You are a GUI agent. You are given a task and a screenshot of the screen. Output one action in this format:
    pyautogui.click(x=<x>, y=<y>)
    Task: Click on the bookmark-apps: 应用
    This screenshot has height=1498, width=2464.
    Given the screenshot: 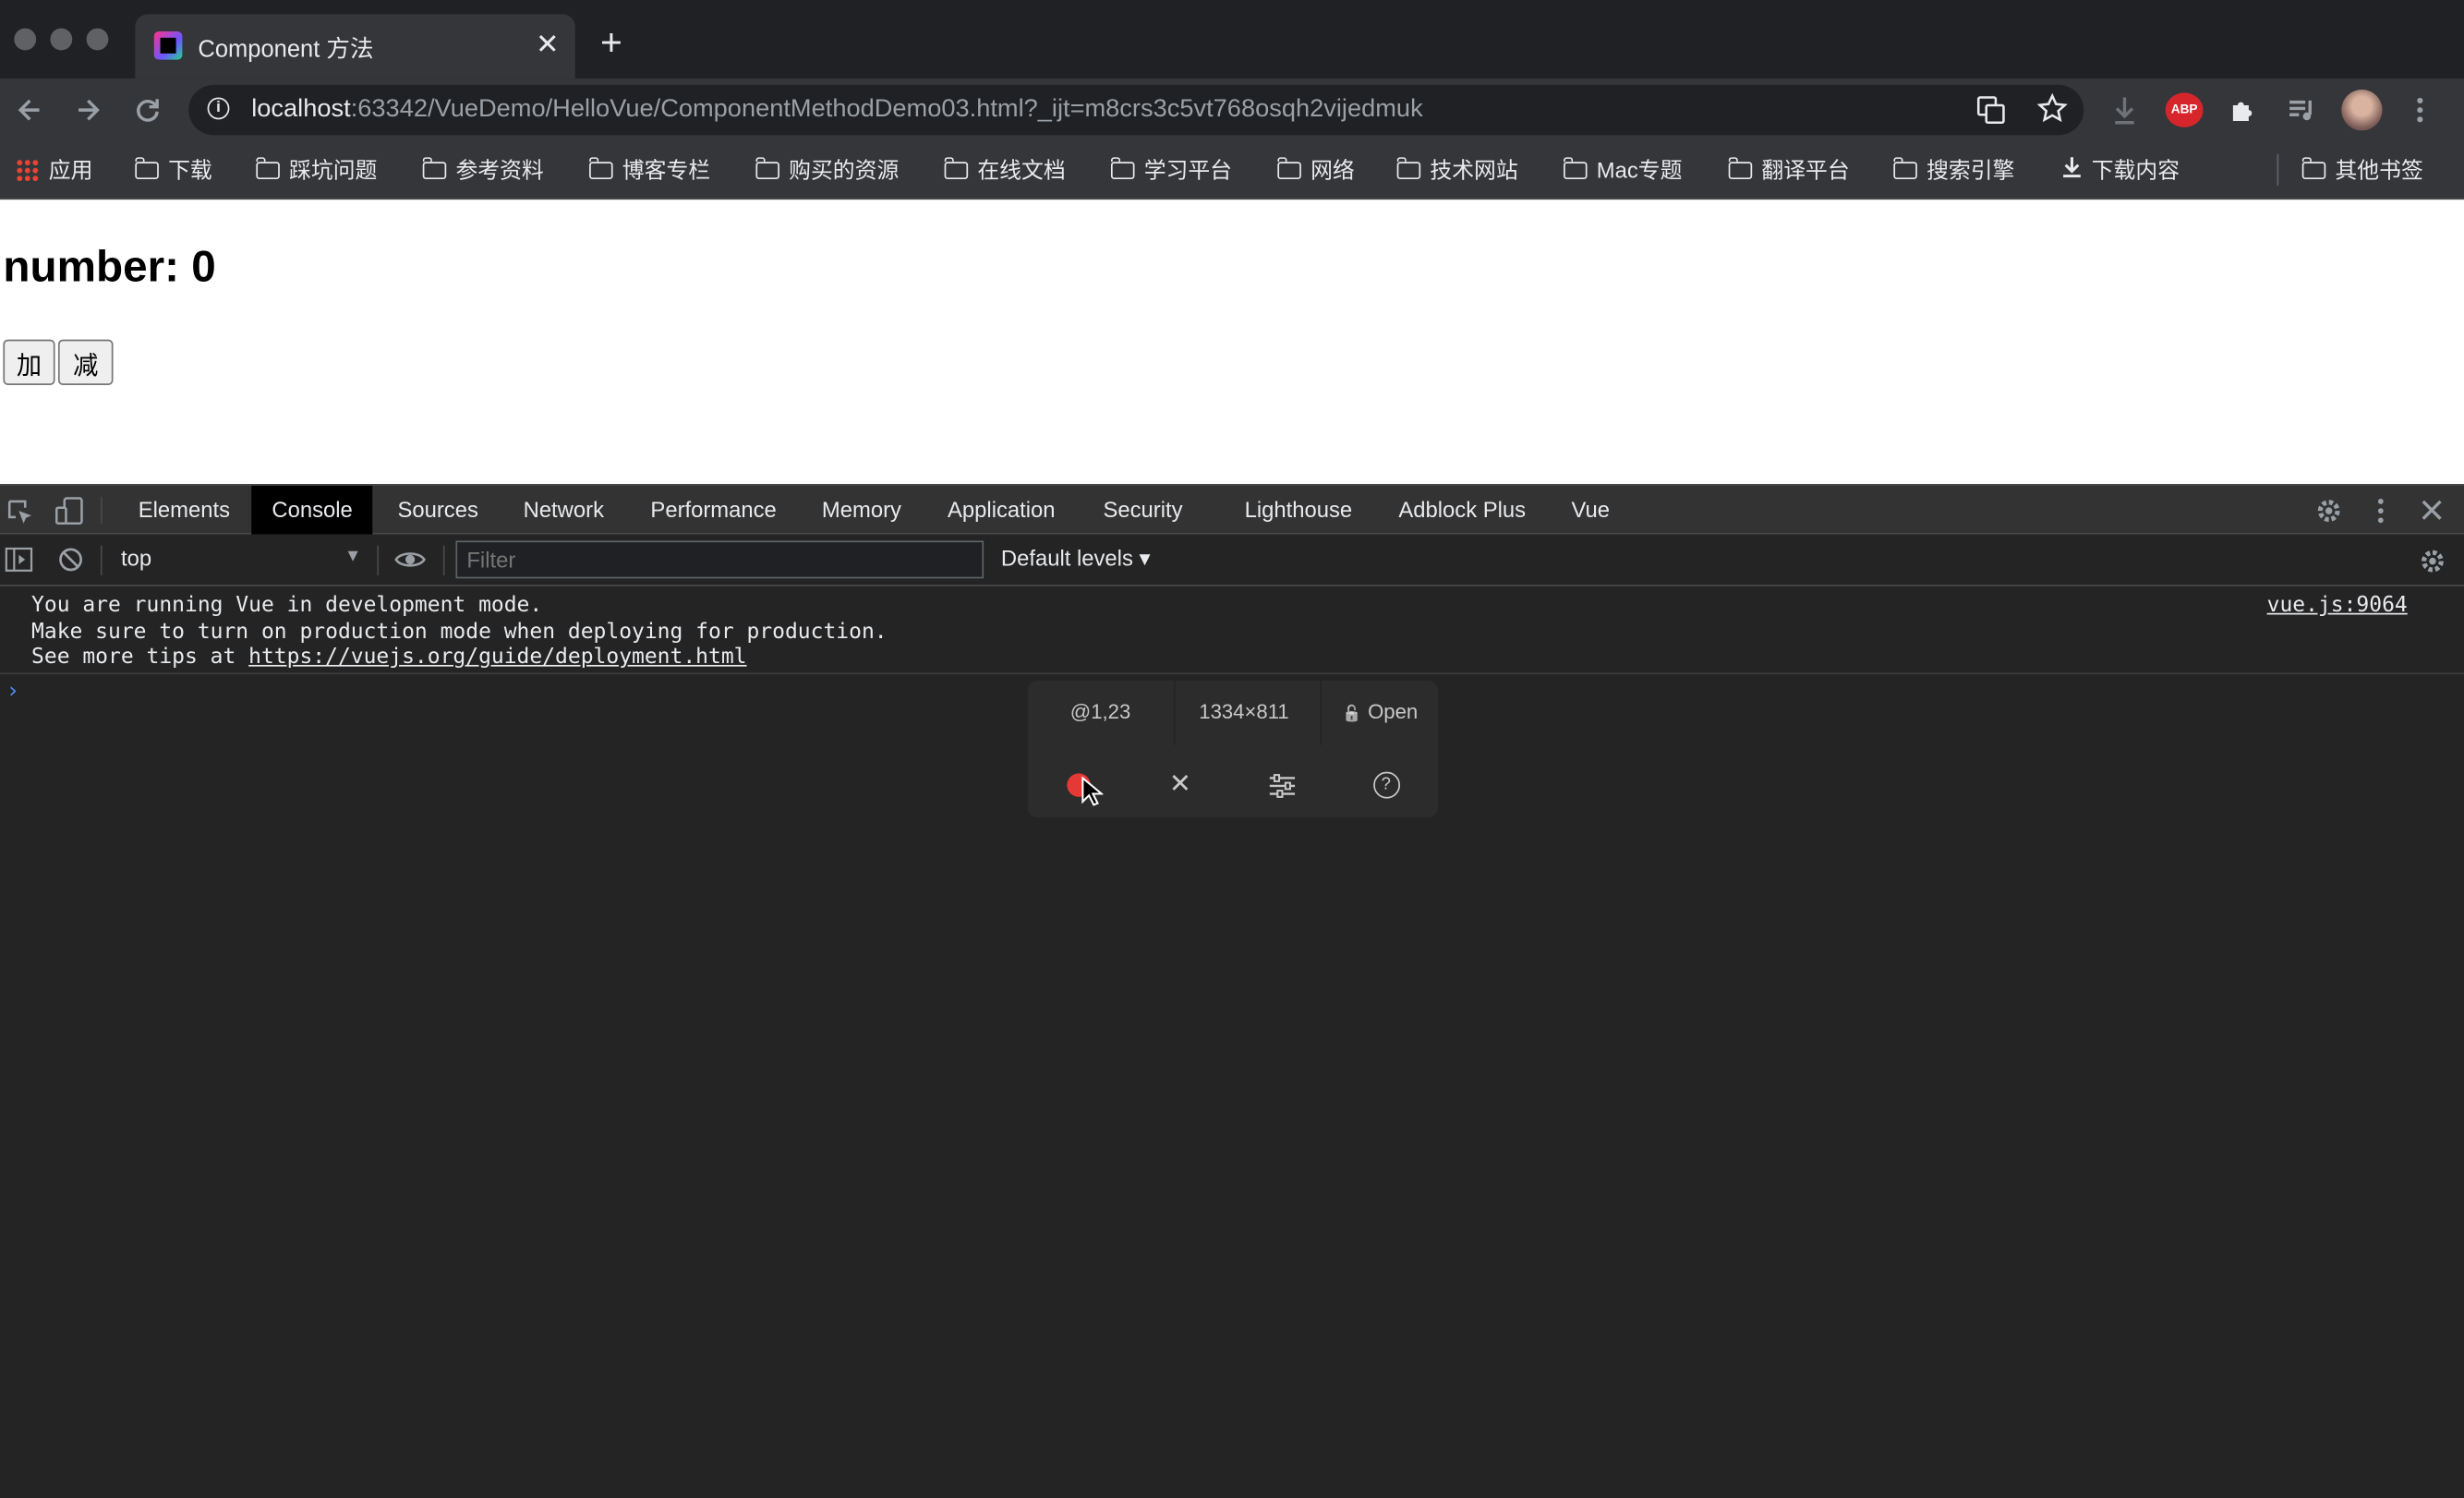 What is the action you would take?
    pyautogui.click(x=54, y=170)
    